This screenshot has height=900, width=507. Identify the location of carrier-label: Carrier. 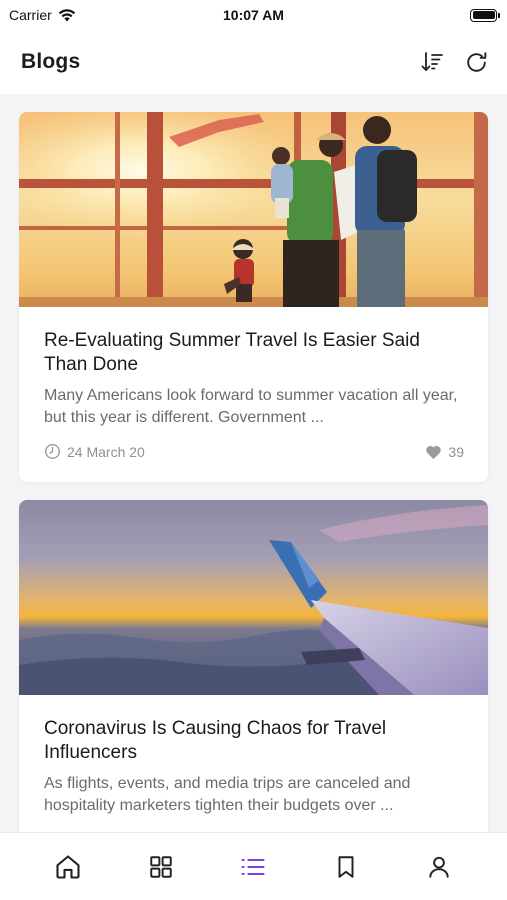
(30, 15).